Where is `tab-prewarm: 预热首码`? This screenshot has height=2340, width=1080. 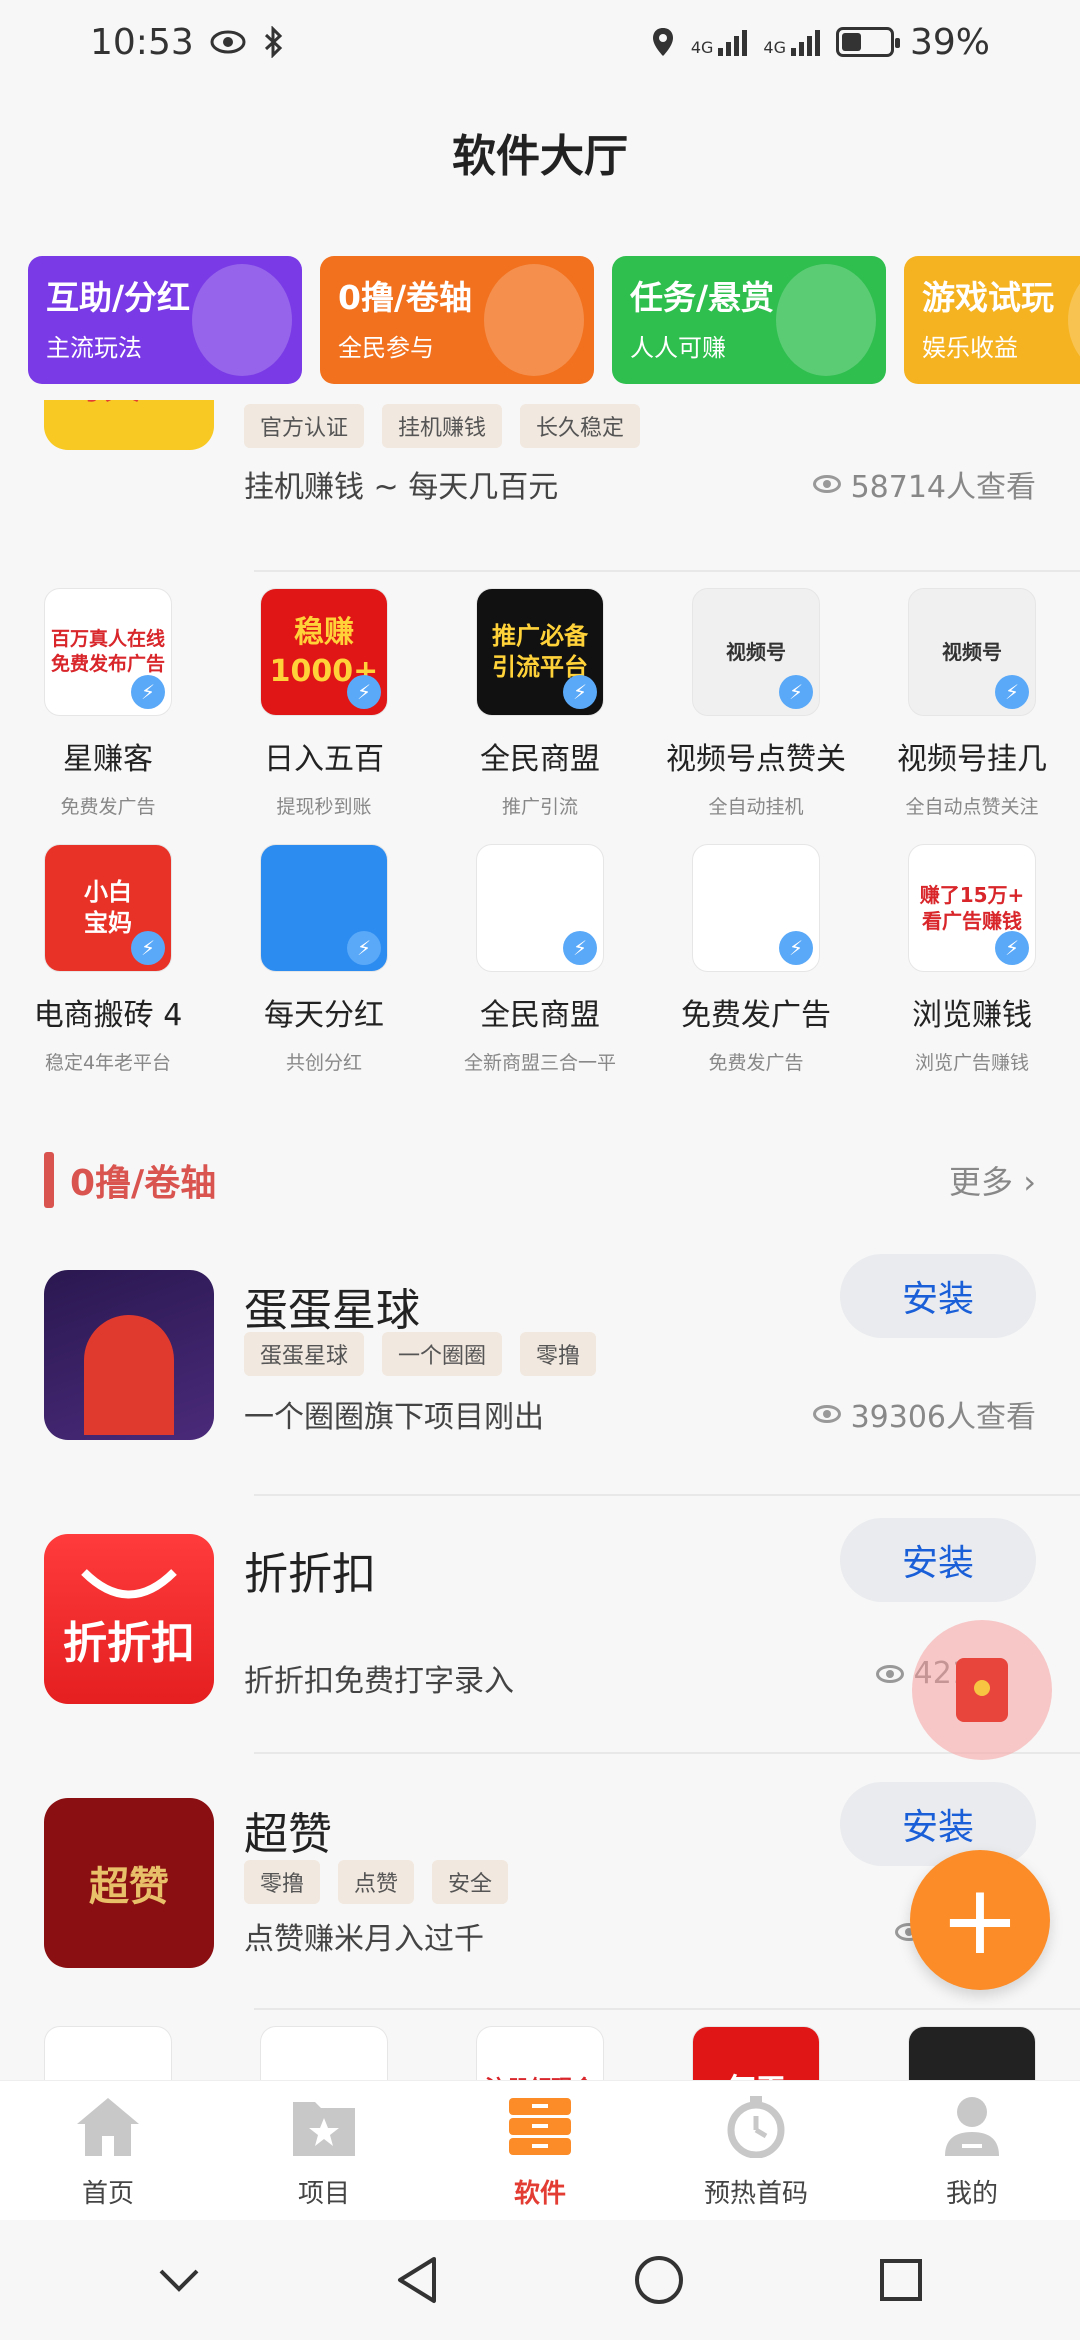
tab-prewarm: 预热首码 is located at coordinates (756, 2150).